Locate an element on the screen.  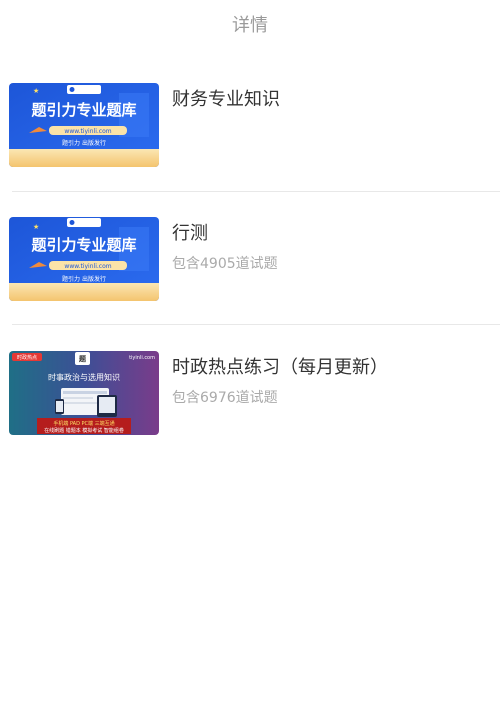
thumb-banner-line2: 在线刷题 错题本 模拟考试 智能组卷 is located at coordinates (84, 430).